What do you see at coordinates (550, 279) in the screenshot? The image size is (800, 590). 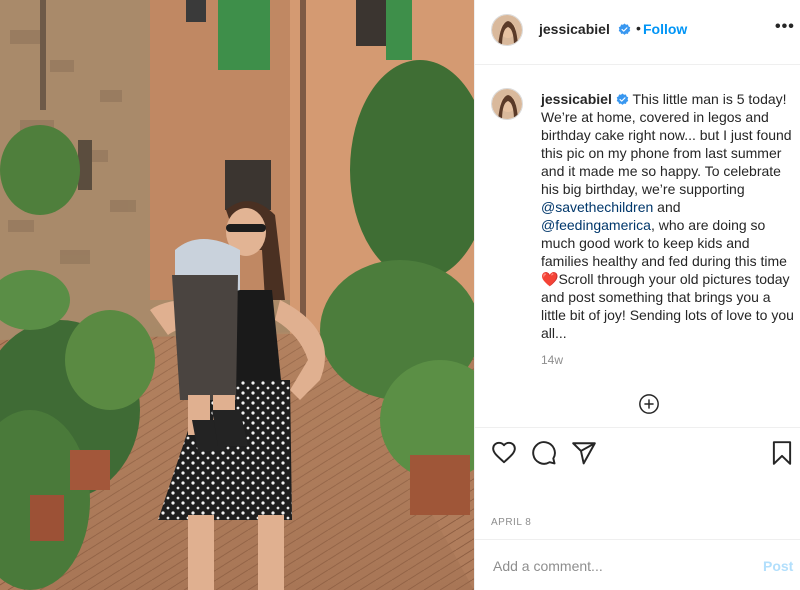 I see `heart-emoji: ❤️` at bounding box center [550, 279].